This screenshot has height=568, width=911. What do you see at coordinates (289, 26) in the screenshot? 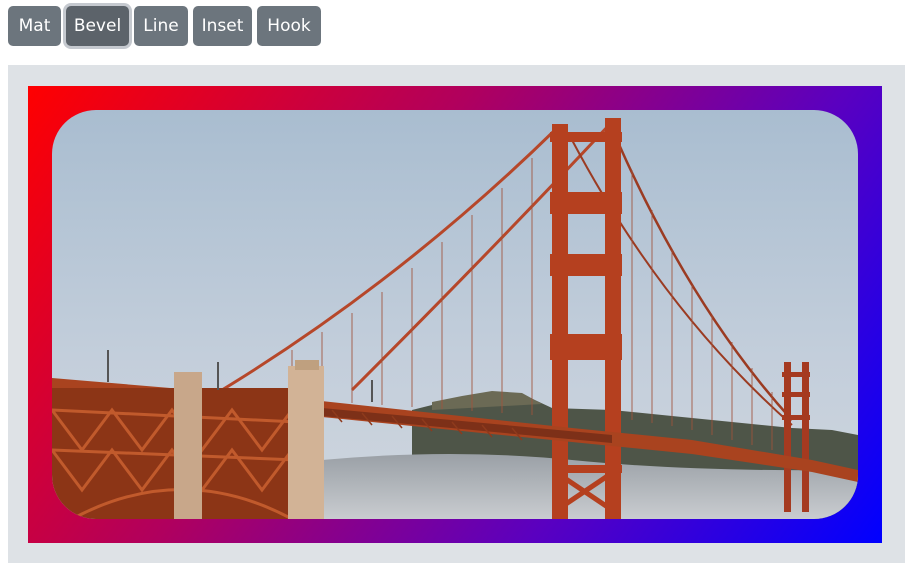
I see `hook-button: Hook` at bounding box center [289, 26].